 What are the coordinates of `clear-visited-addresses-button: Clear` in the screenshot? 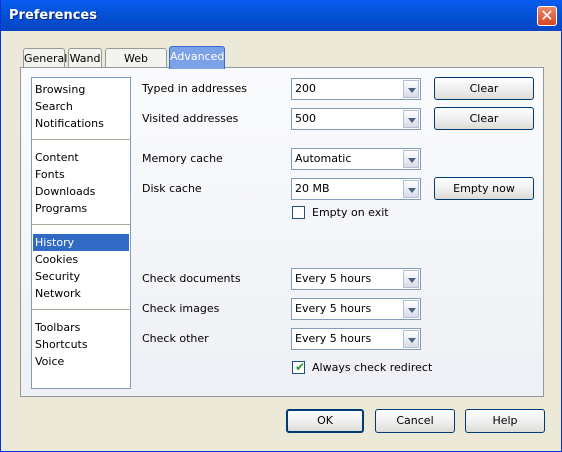 It's located at (484, 118).